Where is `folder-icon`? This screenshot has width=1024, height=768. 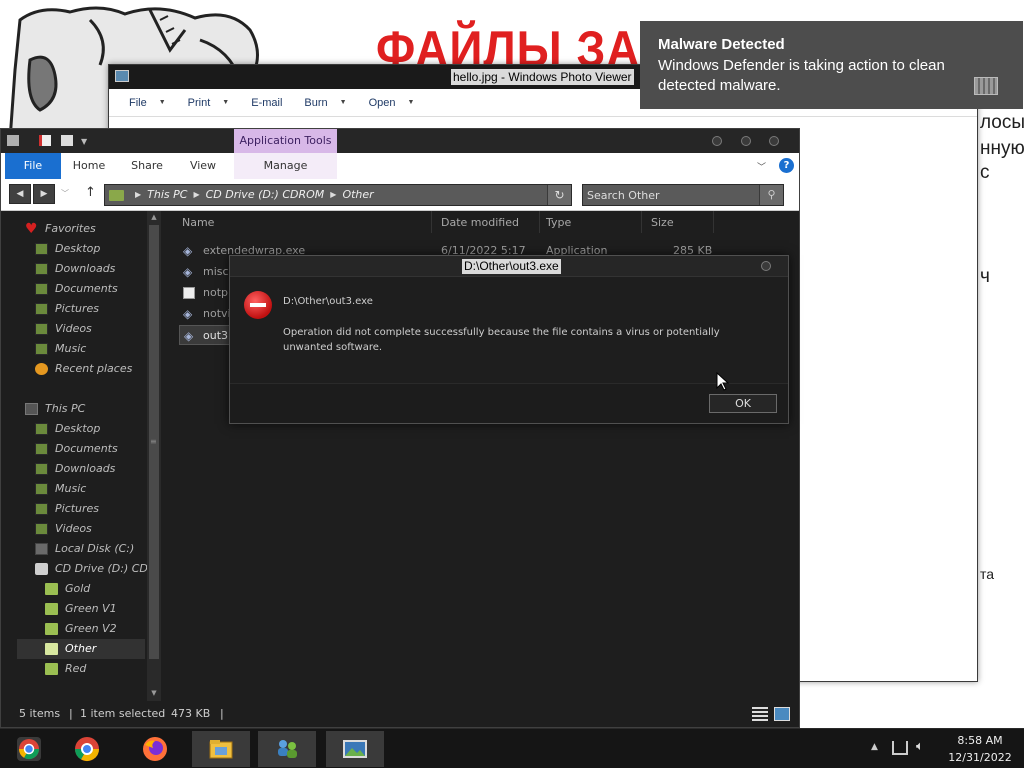 folder-icon is located at coordinates (13, 140).